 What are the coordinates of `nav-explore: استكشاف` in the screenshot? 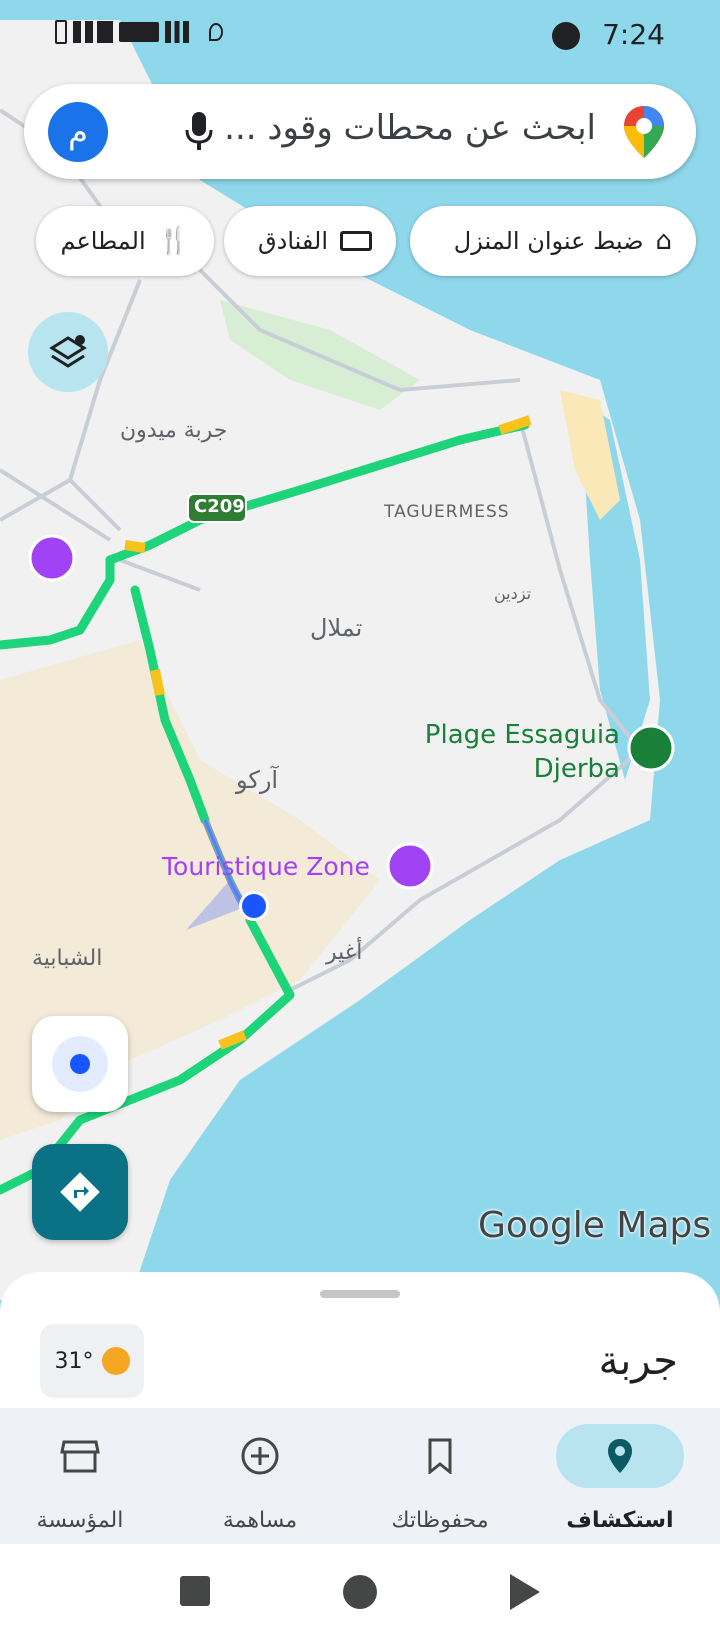 It's located at (620, 1474).